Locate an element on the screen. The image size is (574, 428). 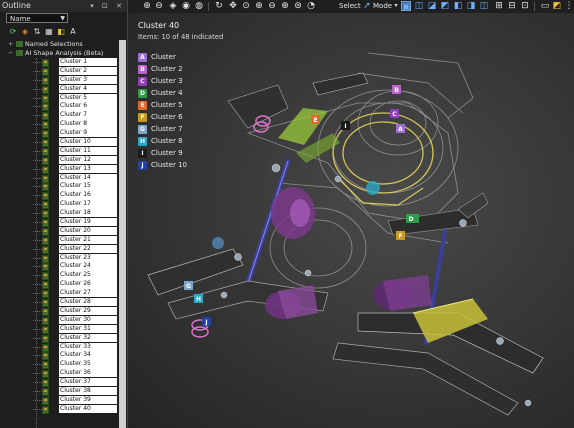
tree-item-cluster: Cluster 4 is located at coordinates (75, 89).